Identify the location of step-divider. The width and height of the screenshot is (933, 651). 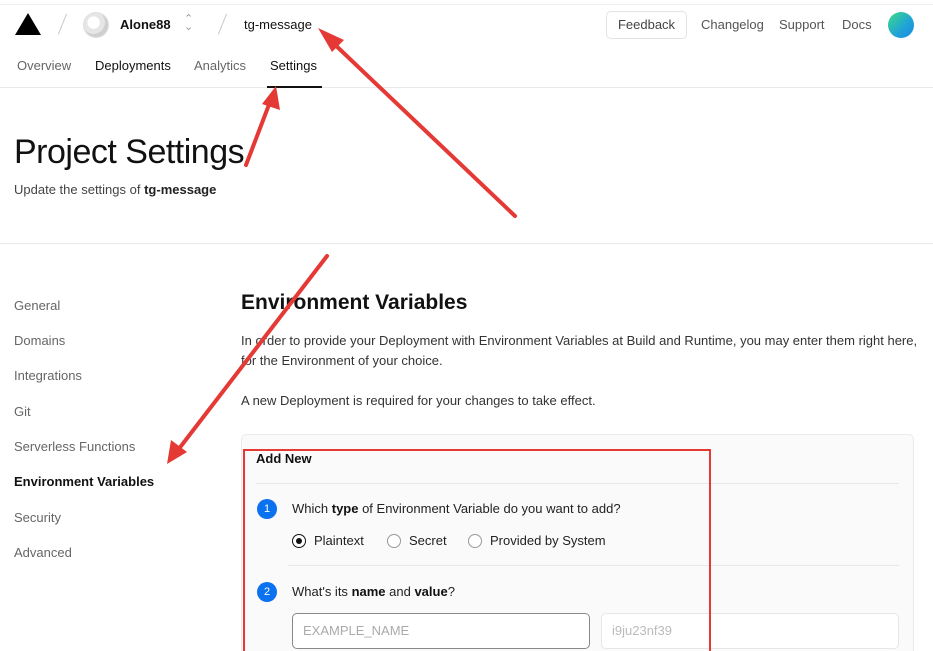
(593, 565).